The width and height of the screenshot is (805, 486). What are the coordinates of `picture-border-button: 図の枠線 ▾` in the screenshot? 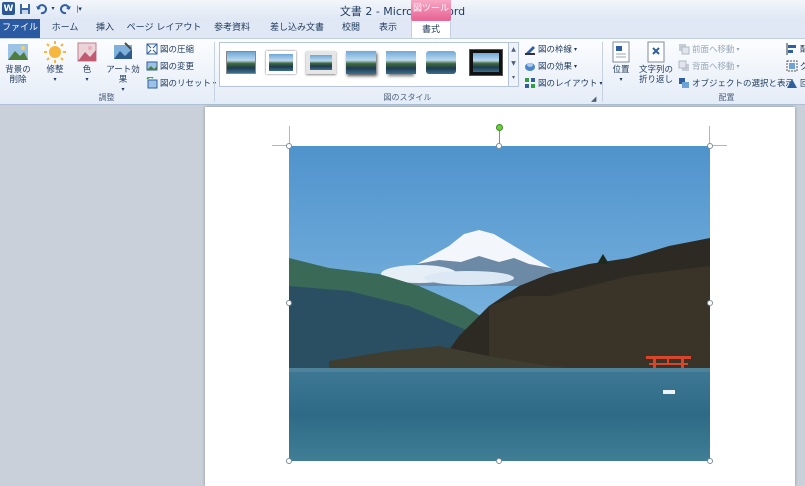 It's located at (550, 49).